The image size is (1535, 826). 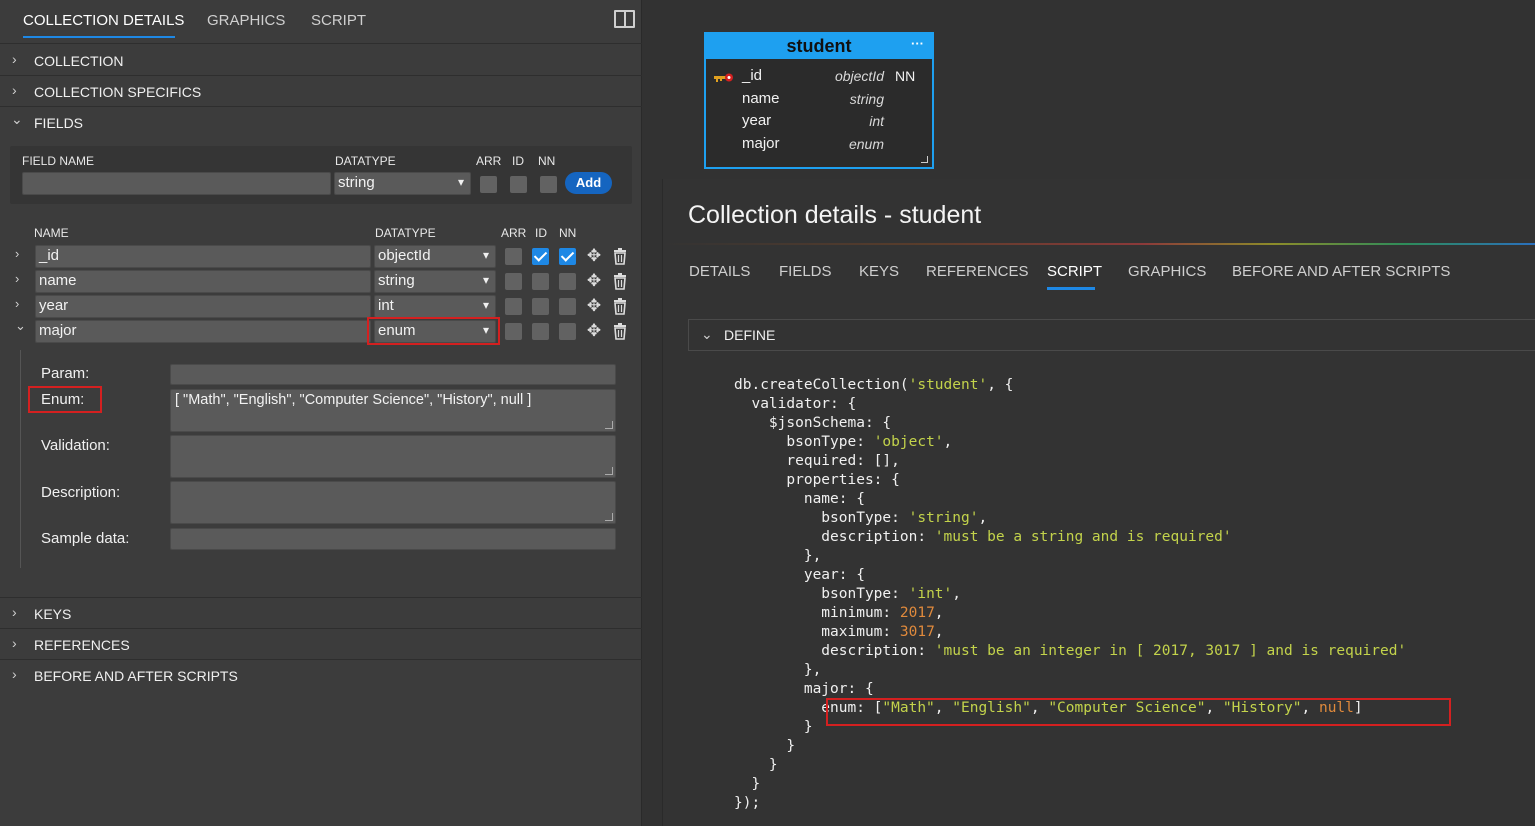 What do you see at coordinates (747, 803) in the screenshot?
I see `code-text: });` at bounding box center [747, 803].